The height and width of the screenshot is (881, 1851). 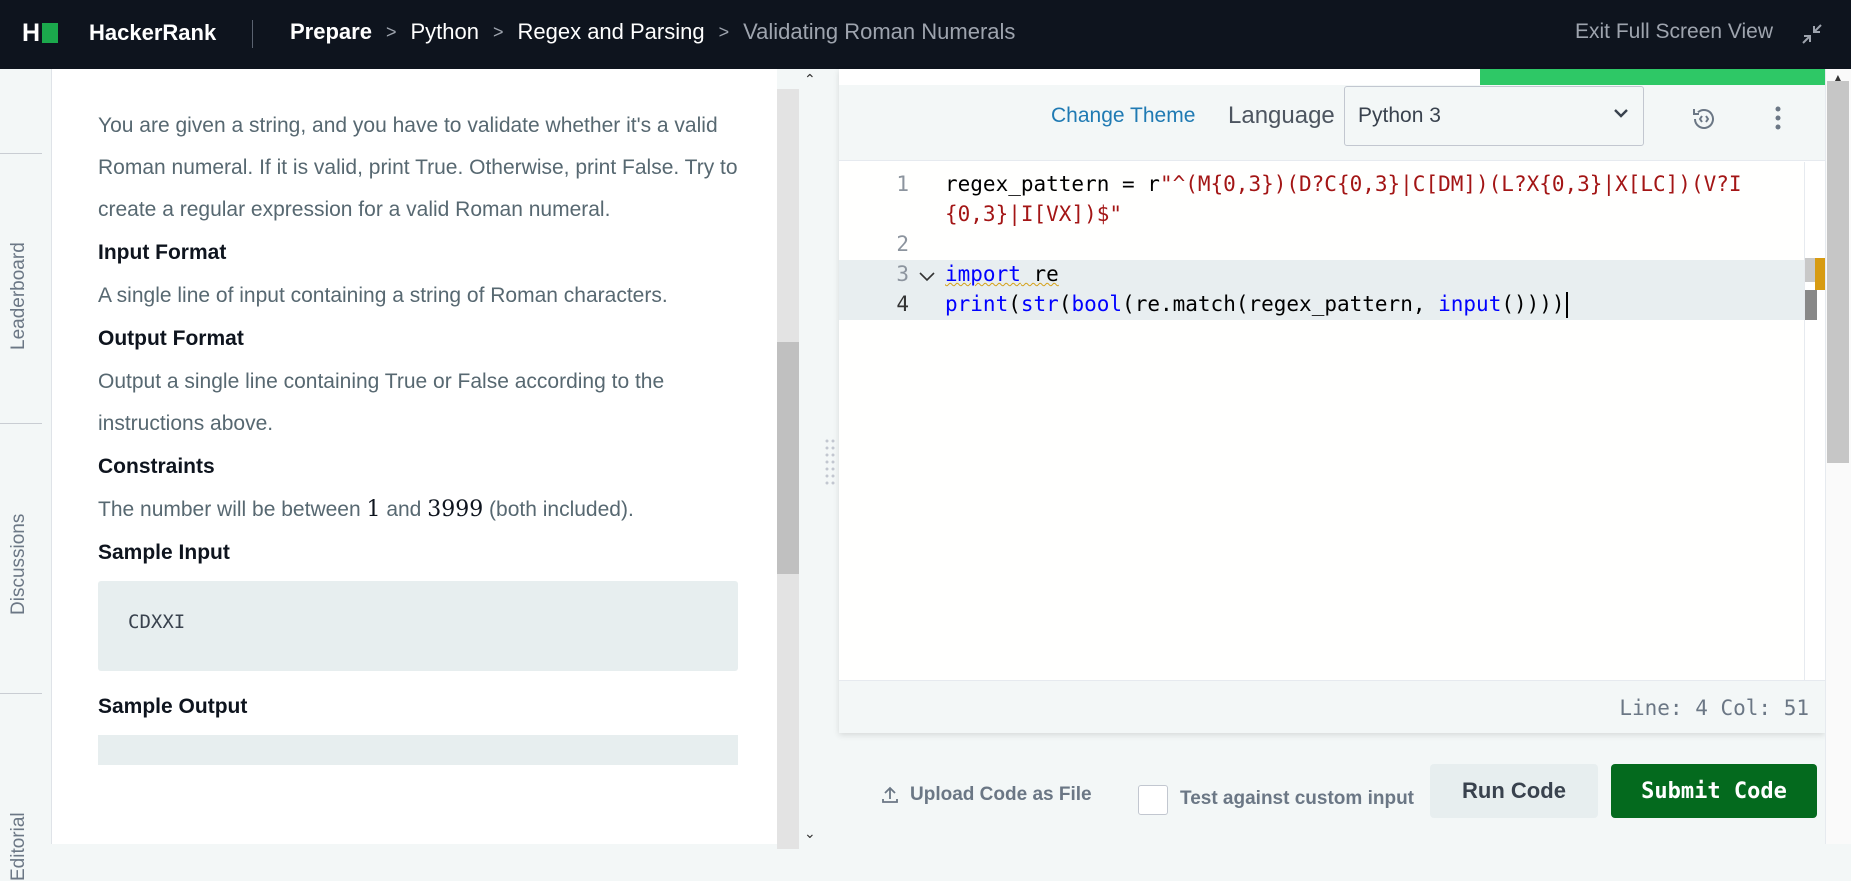 What do you see at coordinates (19, 846) in the screenshot?
I see `tab-editorial: Editorial` at bounding box center [19, 846].